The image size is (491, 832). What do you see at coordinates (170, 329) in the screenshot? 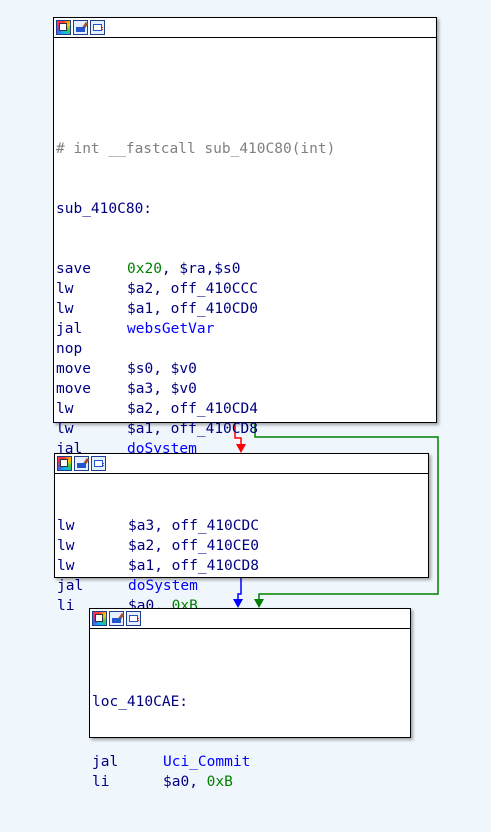
I see `operand: websGetVar` at bounding box center [170, 329].